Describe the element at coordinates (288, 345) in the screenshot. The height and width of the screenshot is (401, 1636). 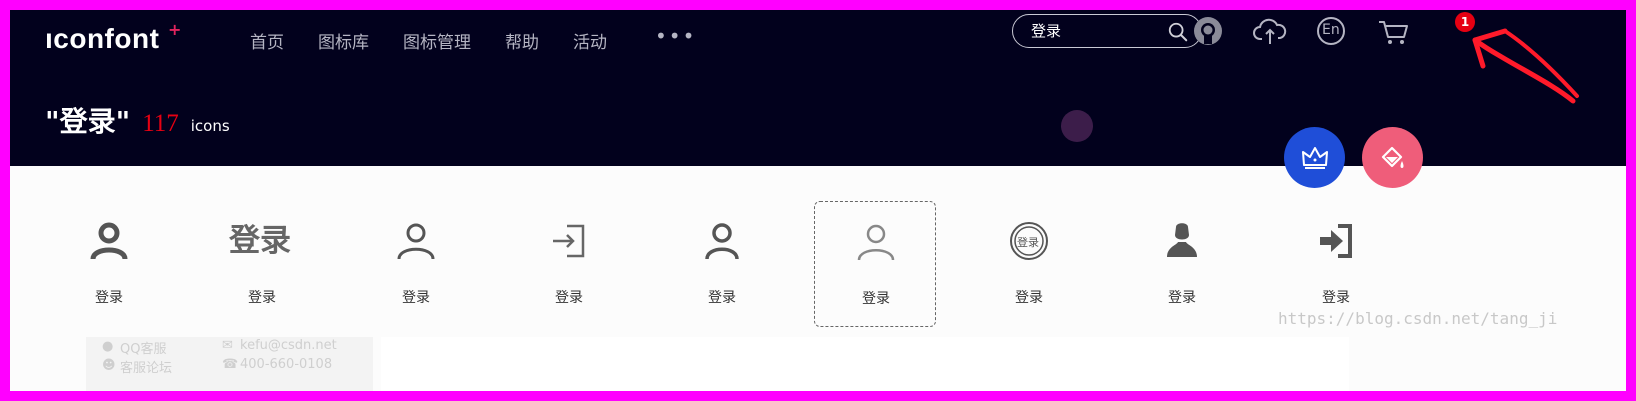
I see `support-email: kefu@csdn.net` at that location.